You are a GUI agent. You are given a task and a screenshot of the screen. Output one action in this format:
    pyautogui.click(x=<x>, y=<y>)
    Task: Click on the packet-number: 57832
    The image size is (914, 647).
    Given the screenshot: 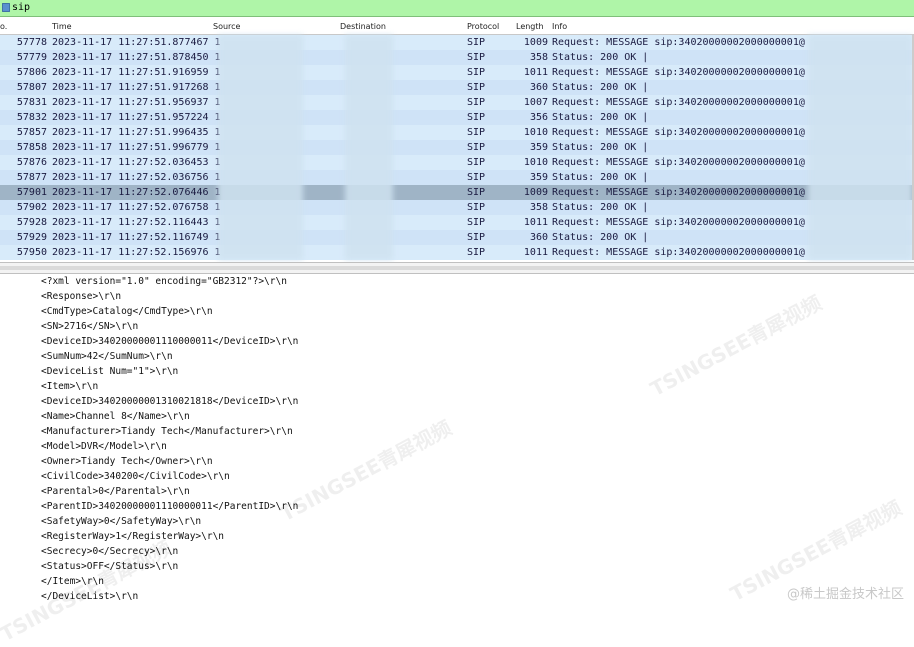 What is the action you would take?
    pyautogui.click(x=31, y=117)
    